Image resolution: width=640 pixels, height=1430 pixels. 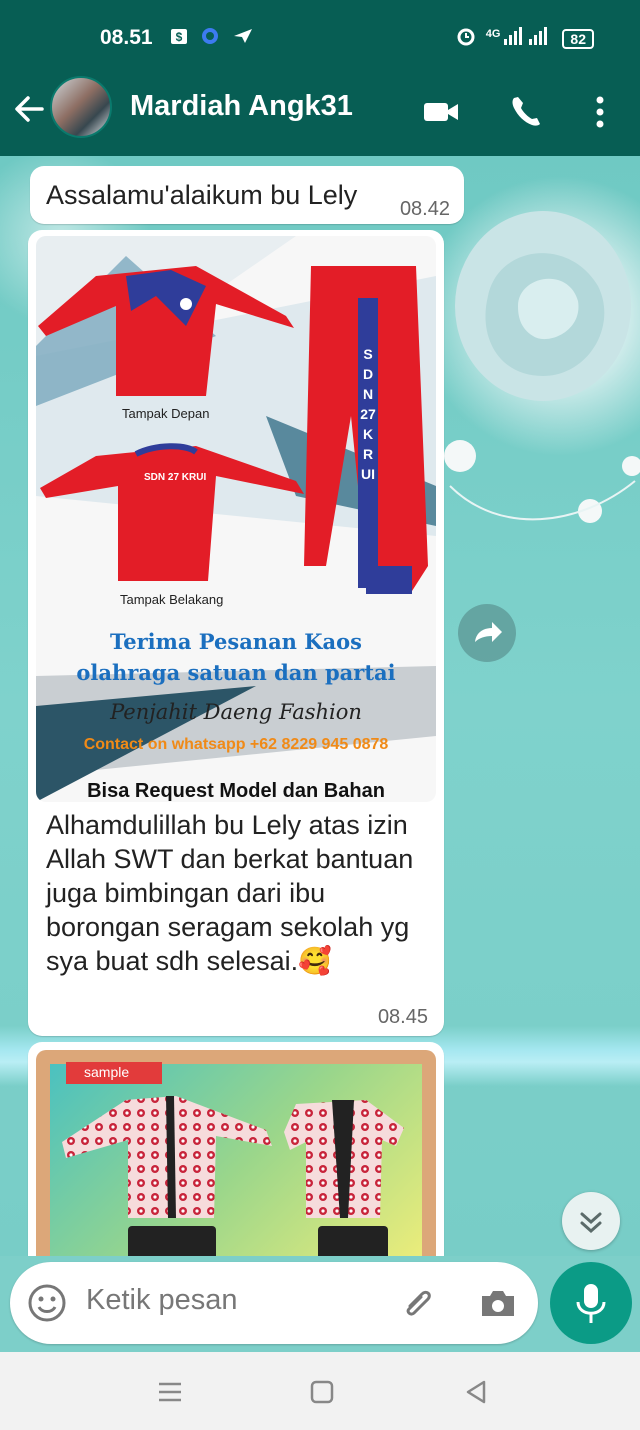 What do you see at coordinates (170, 1394) in the screenshot?
I see `recents-icon` at bounding box center [170, 1394].